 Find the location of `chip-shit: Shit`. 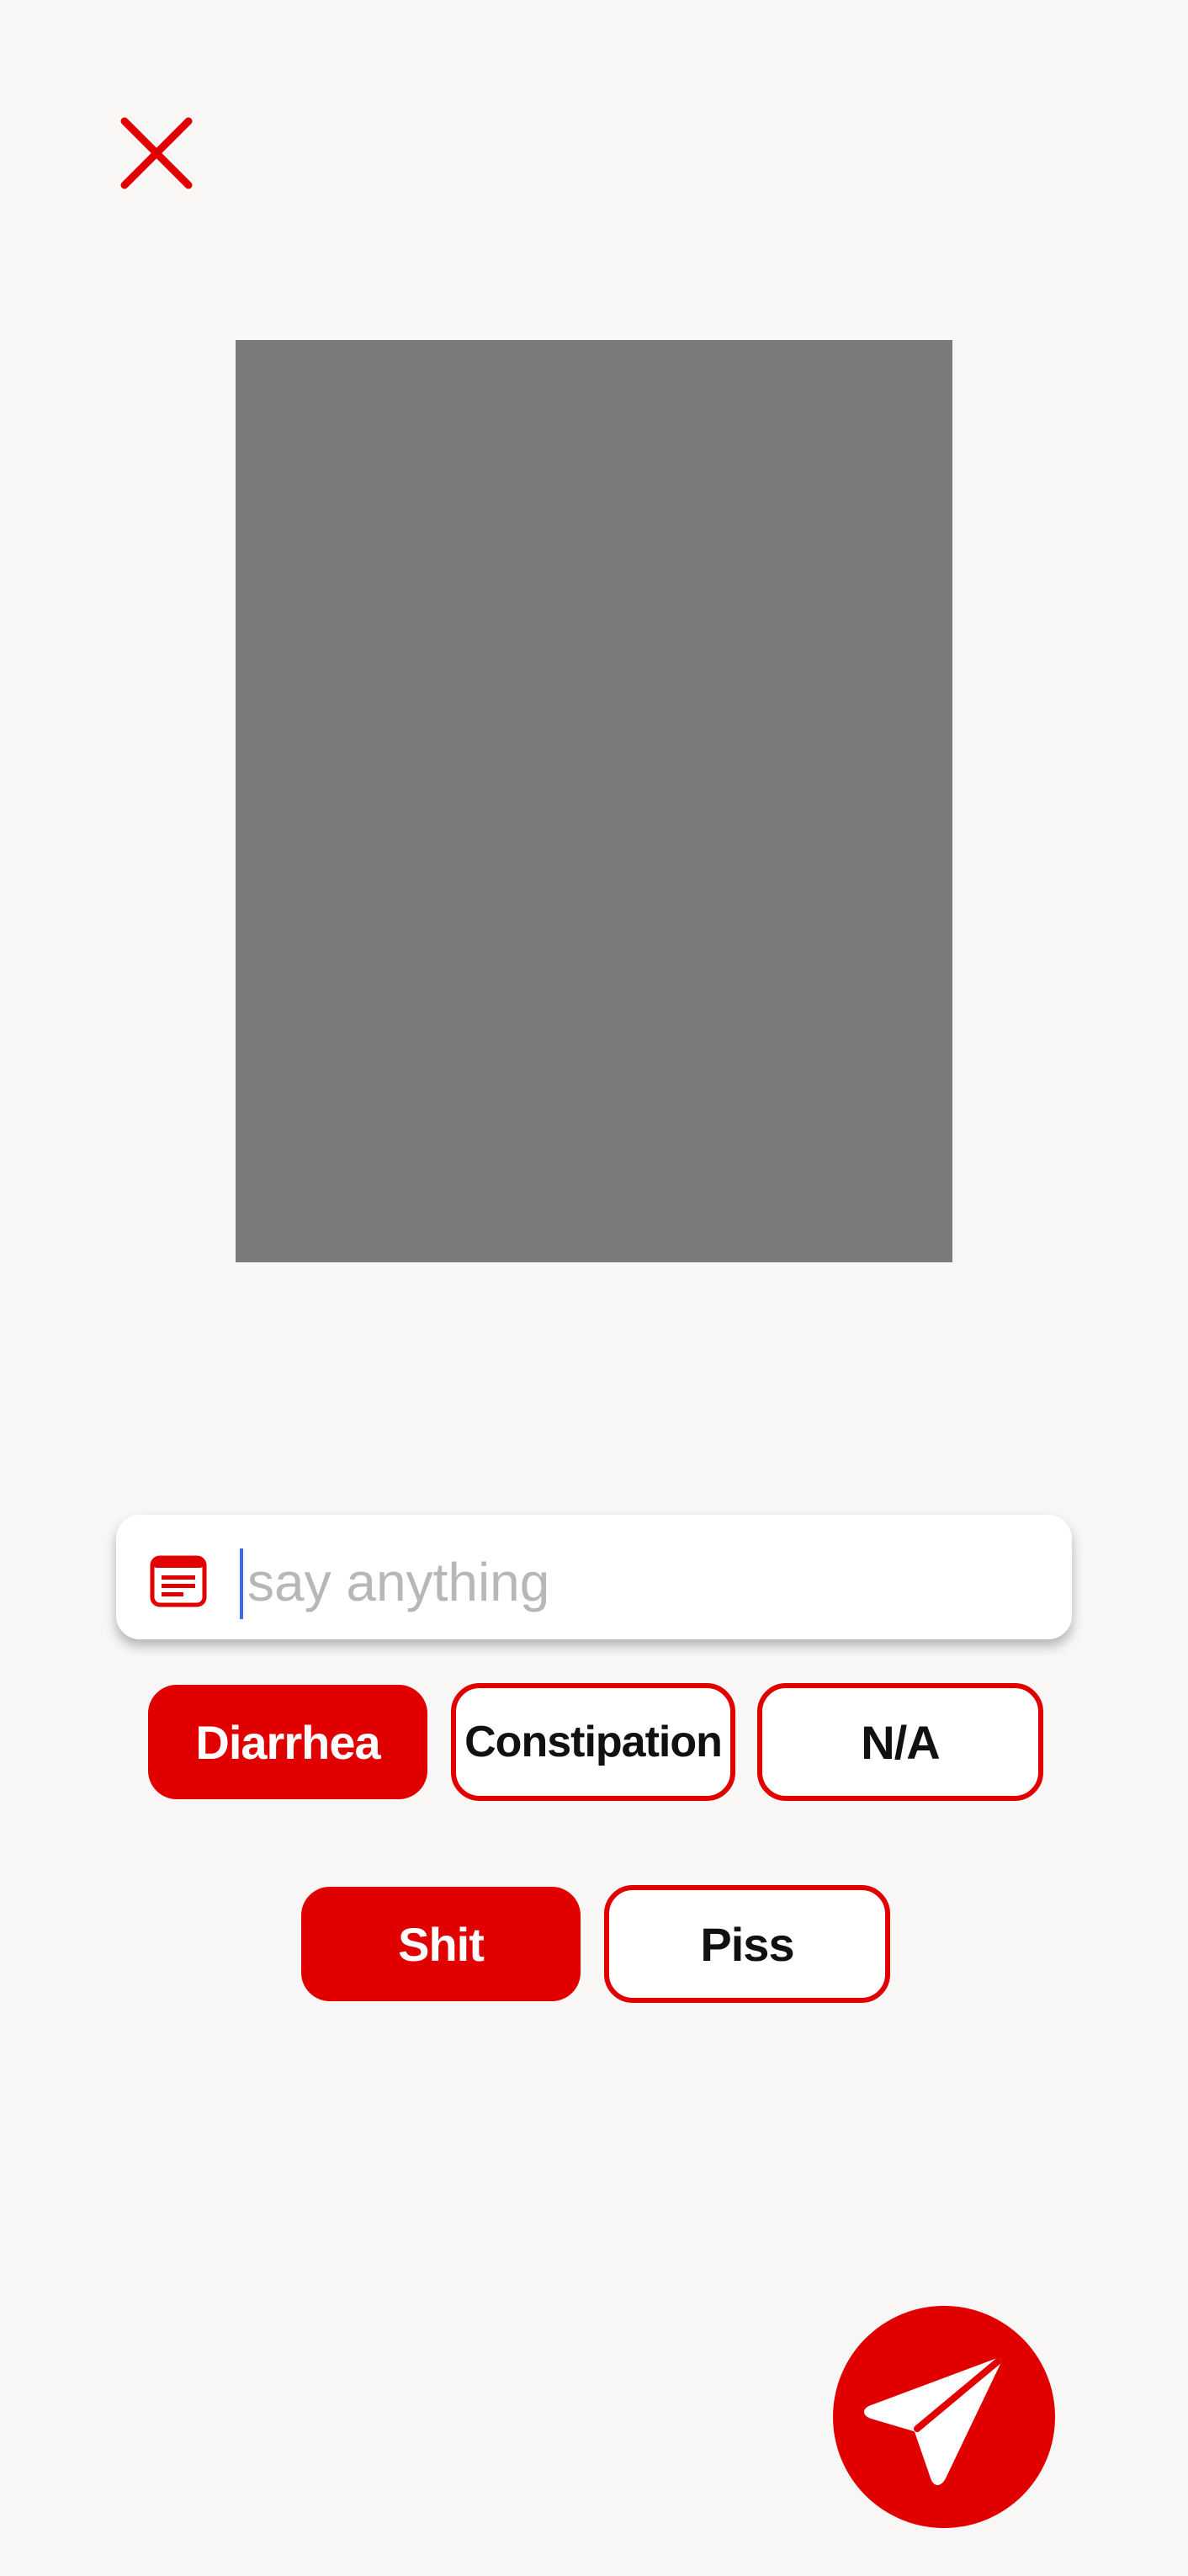

chip-shit: Shit is located at coordinates (441, 1944).